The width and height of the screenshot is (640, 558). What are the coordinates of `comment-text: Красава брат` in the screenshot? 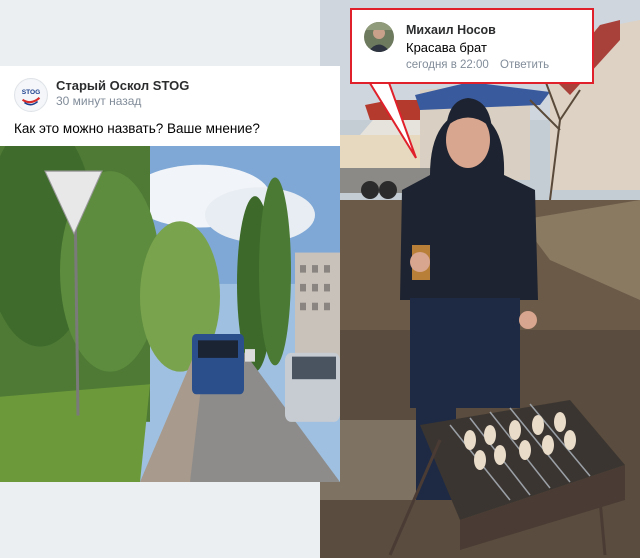 It's located at (446, 47).